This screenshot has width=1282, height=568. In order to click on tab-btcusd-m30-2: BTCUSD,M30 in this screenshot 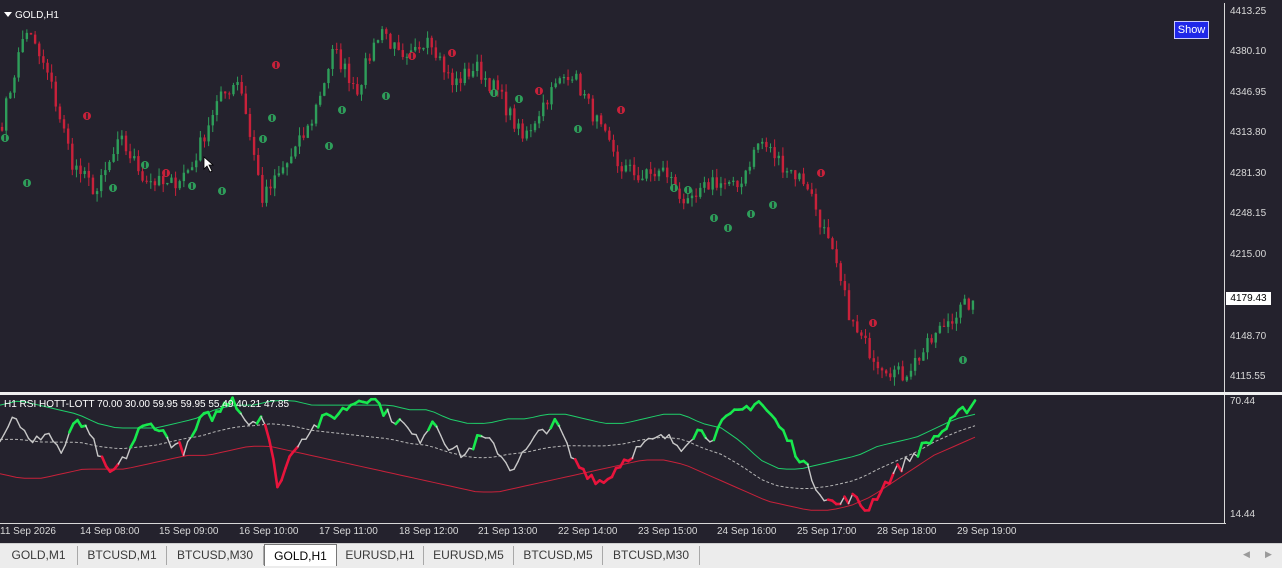, I will do `click(651, 555)`.